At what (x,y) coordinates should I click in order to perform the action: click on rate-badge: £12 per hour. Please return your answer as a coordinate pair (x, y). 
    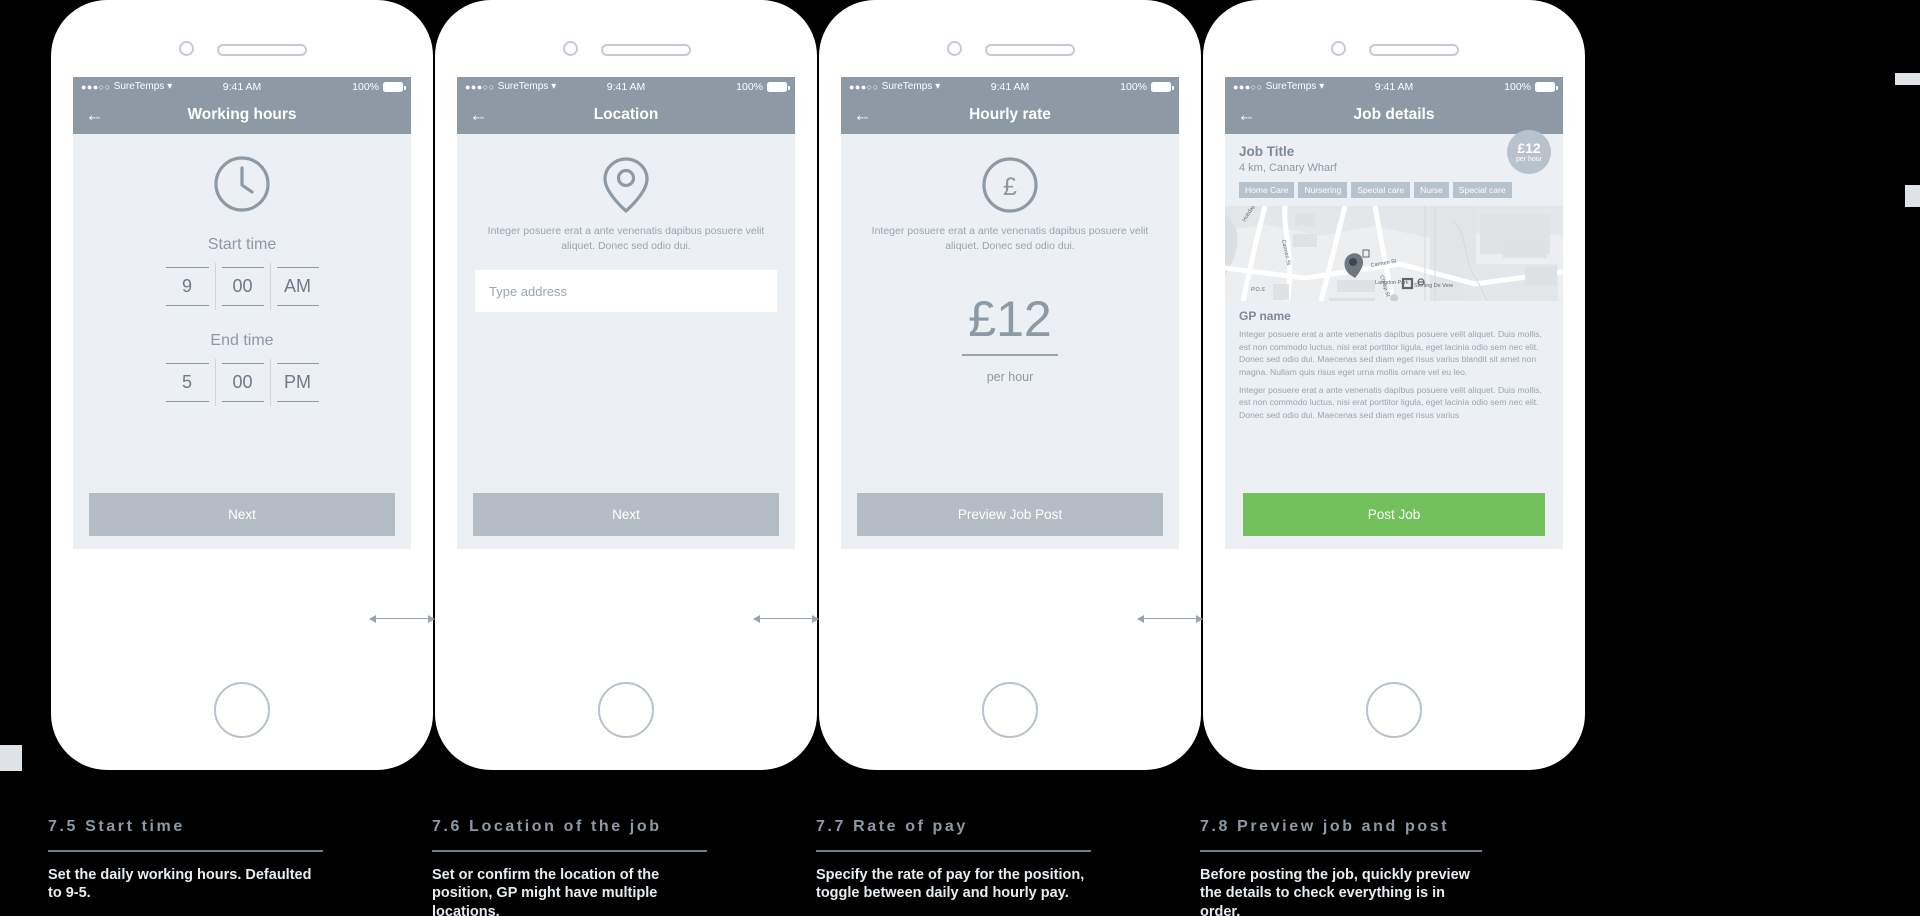
    Looking at the image, I should click on (1529, 152).